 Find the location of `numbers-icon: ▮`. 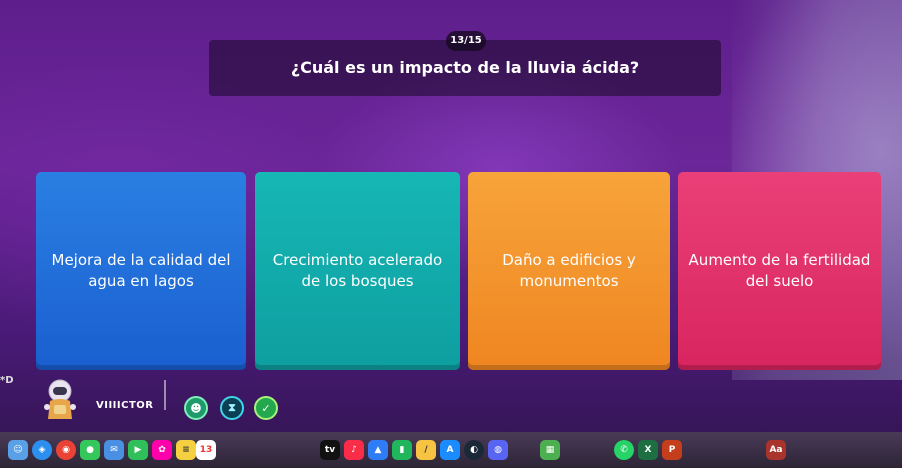

numbers-icon: ▮ is located at coordinates (402, 450).